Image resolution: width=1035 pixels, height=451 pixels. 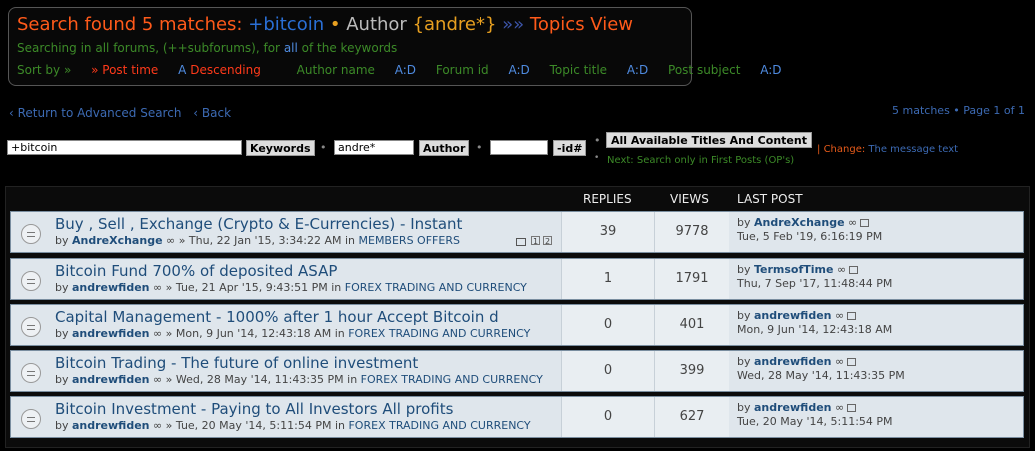 I want to click on topic-title: Bitcoin Fund 700% of deposited ASAP, so click(x=196, y=271).